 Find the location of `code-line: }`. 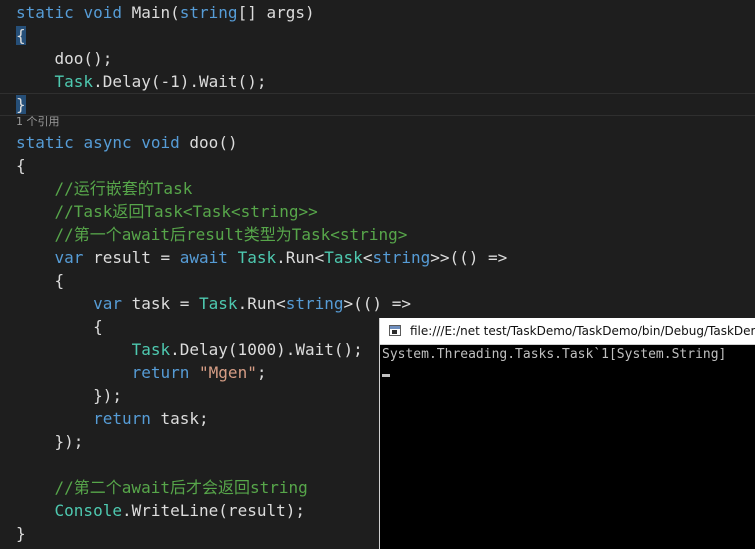

code-line: } is located at coordinates (377, 104).